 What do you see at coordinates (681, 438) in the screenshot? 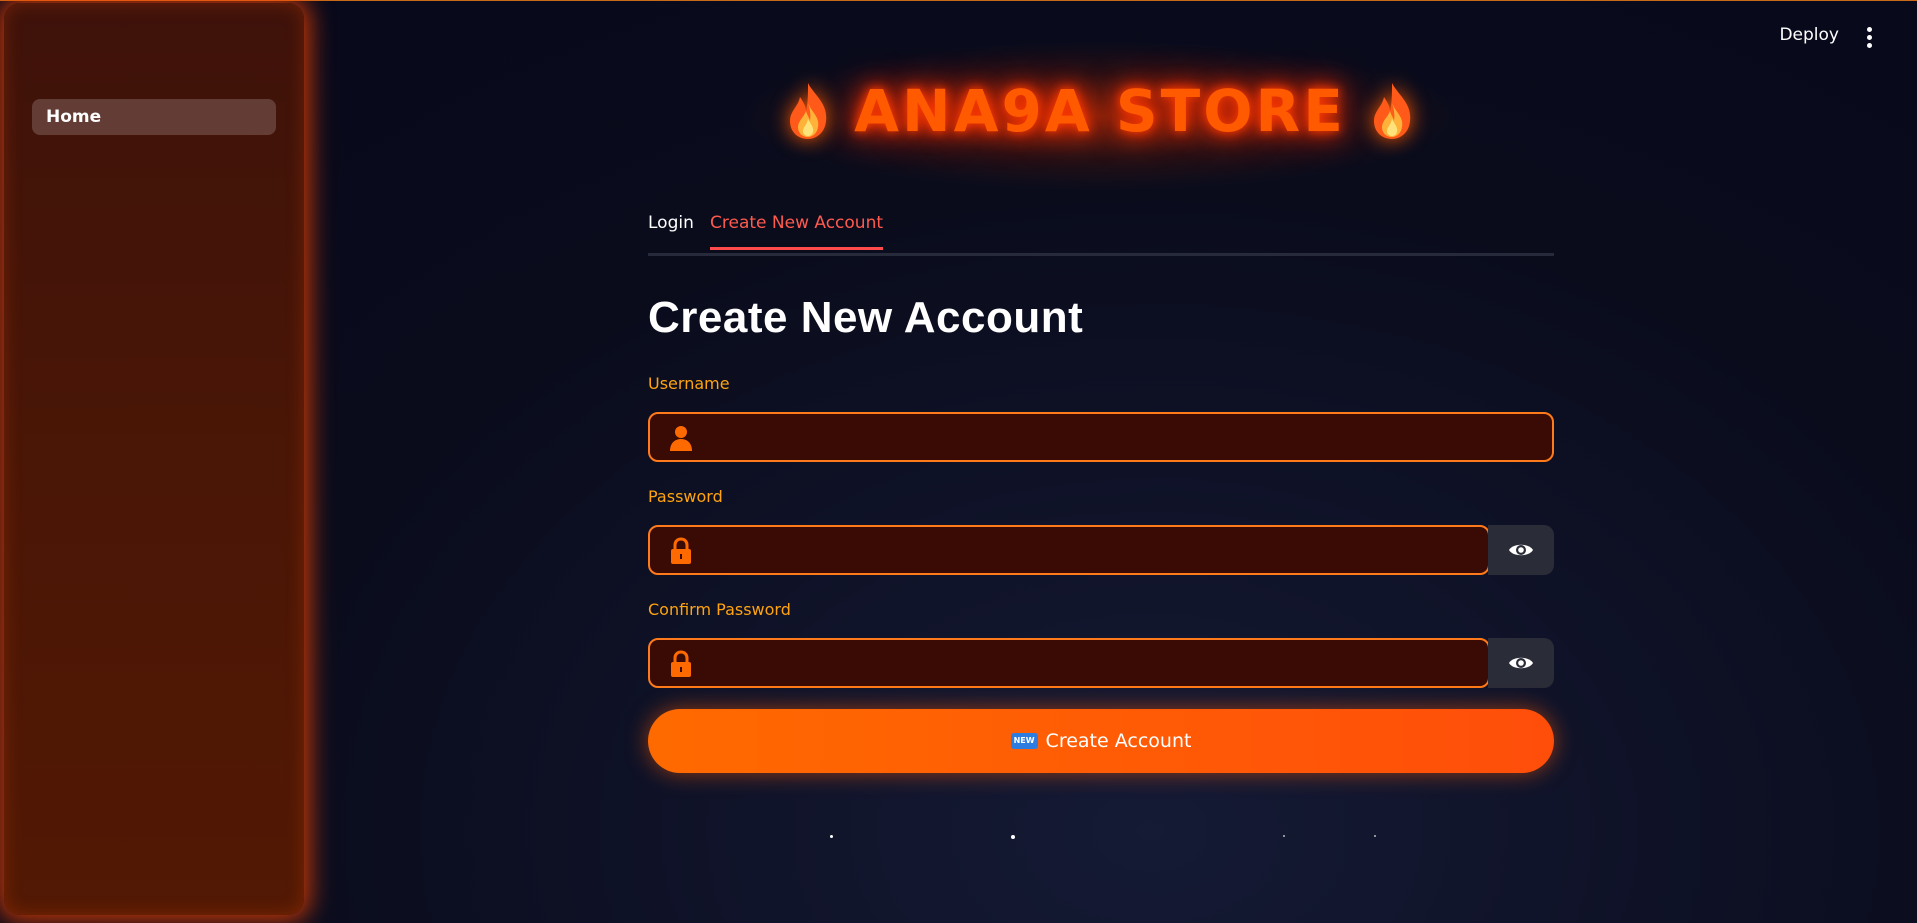
I see `user-icon` at bounding box center [681, 438].